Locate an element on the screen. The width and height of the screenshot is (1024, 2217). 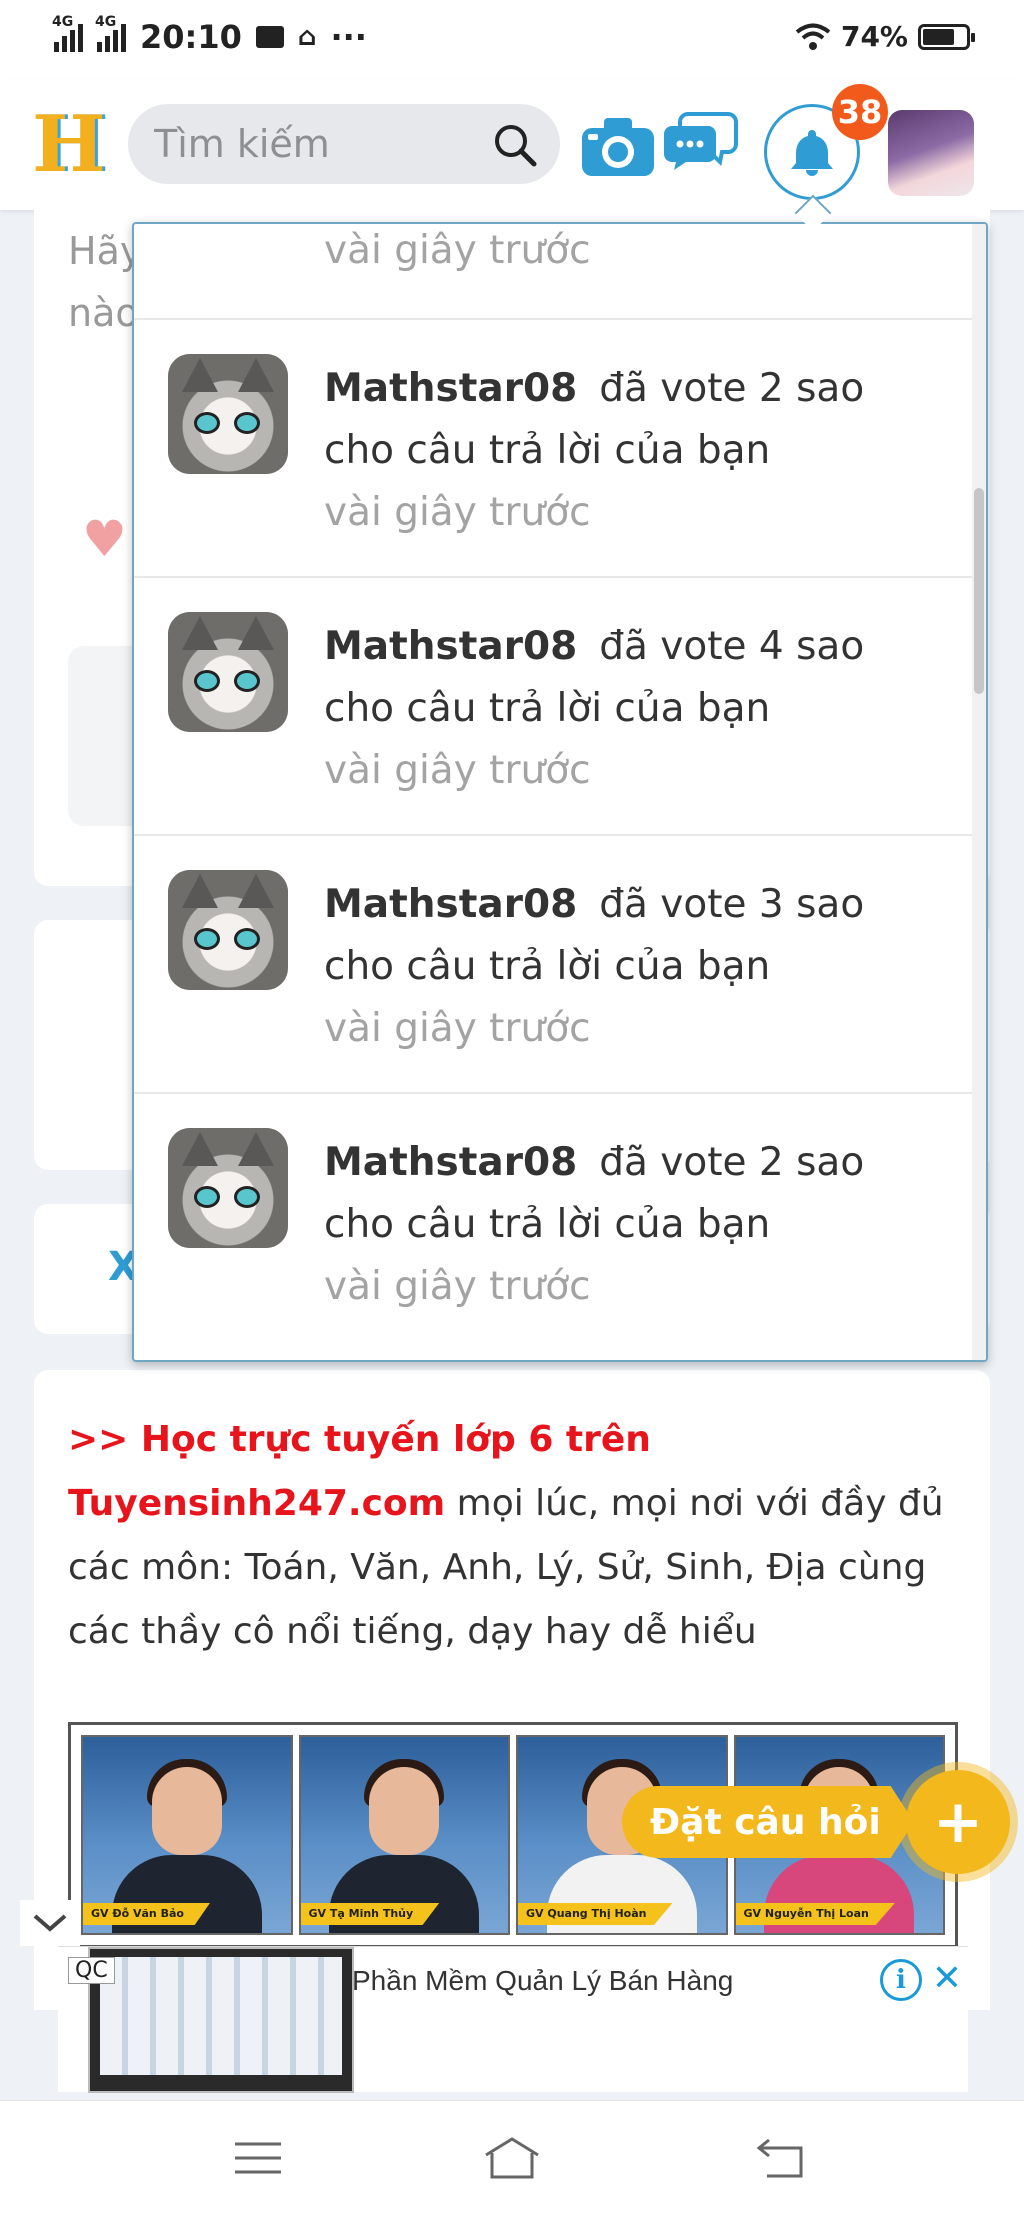
search-bar is located at coordinates (344, 144).